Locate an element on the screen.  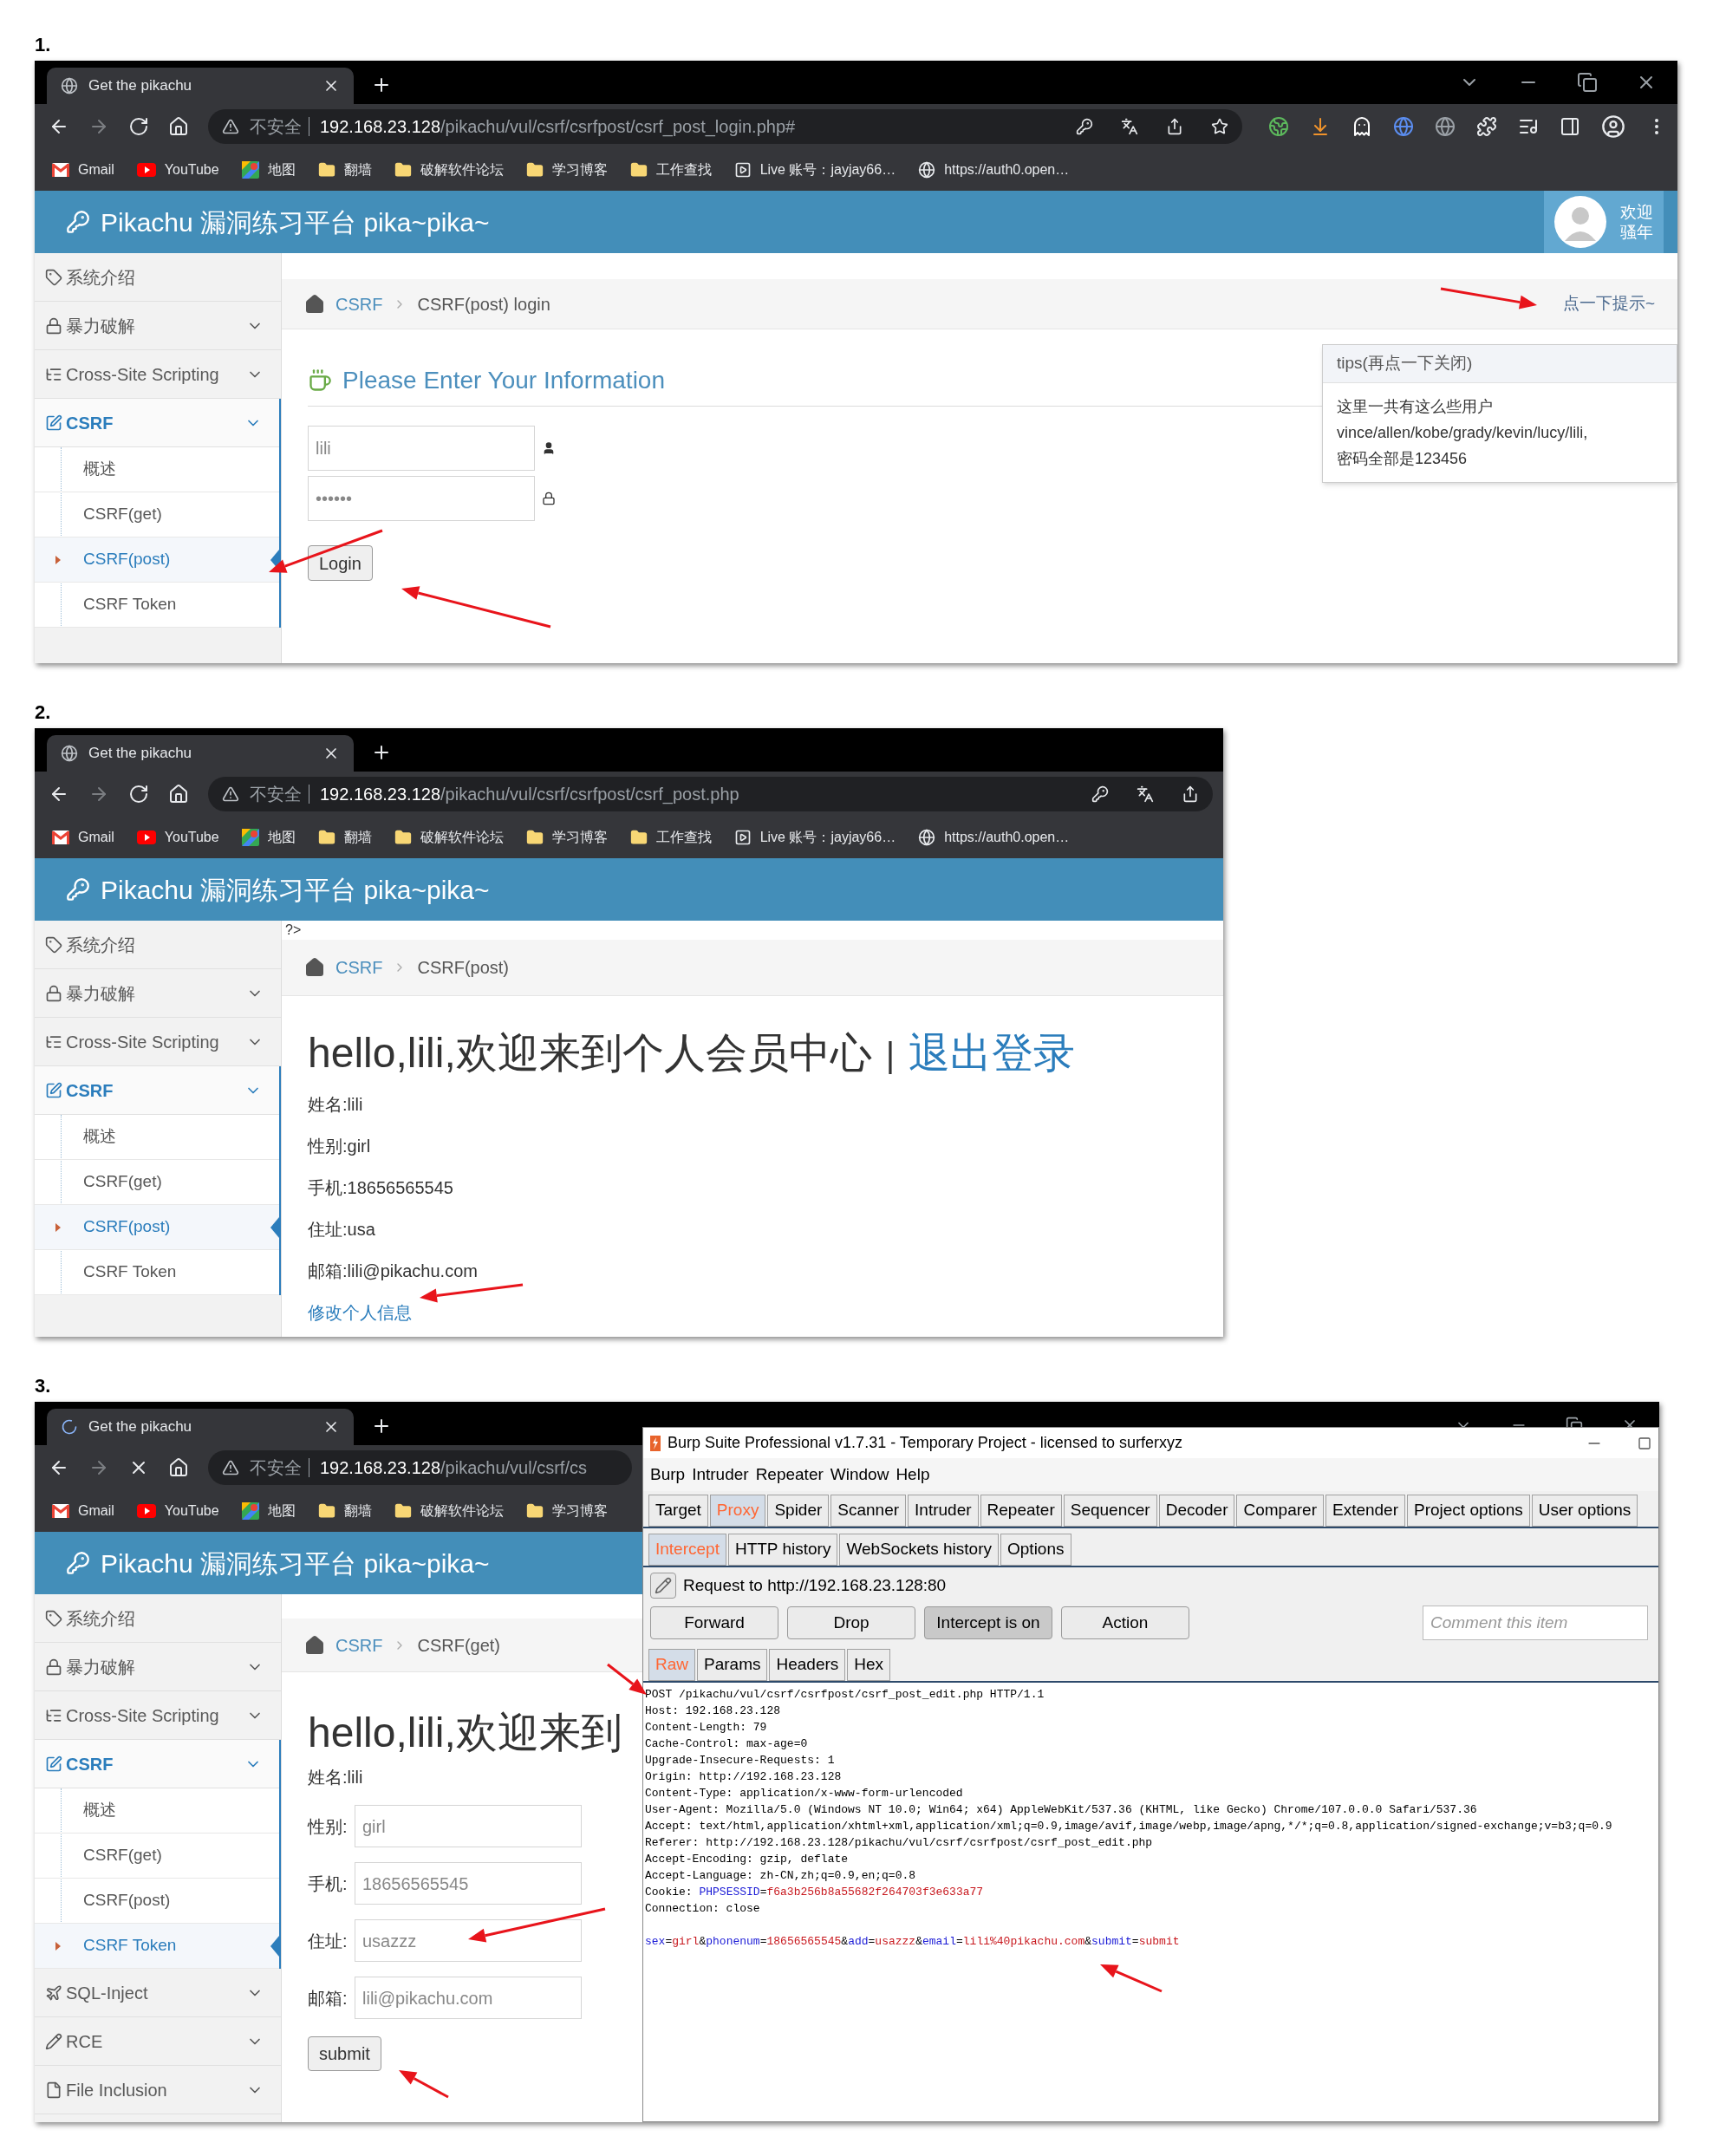
tab: HTTP history is located at coordinates (783, 1550).